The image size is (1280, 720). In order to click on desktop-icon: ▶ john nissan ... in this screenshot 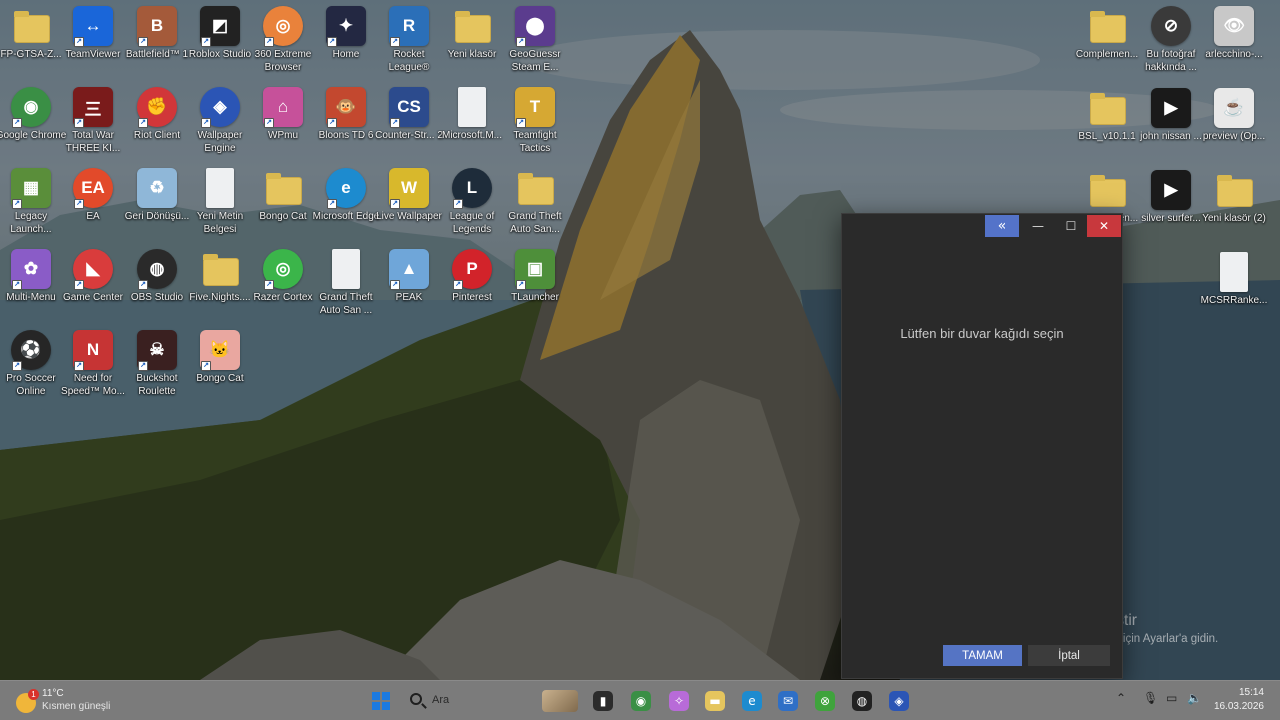, I will do `click(1171, 123)`.